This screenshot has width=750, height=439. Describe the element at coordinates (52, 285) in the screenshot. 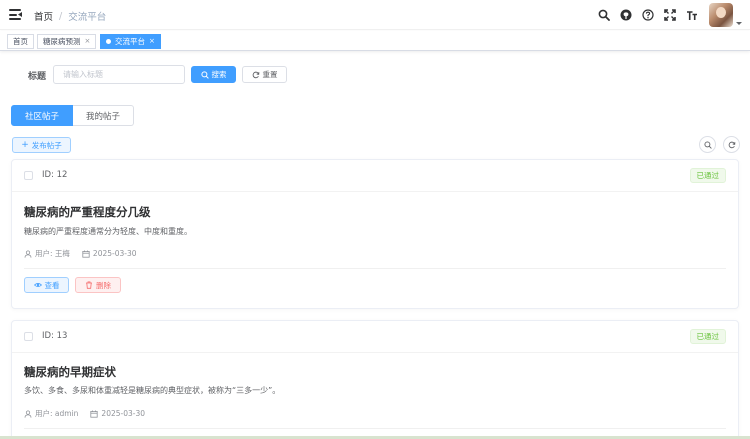

I see `view-button-label: 查看` at that location.